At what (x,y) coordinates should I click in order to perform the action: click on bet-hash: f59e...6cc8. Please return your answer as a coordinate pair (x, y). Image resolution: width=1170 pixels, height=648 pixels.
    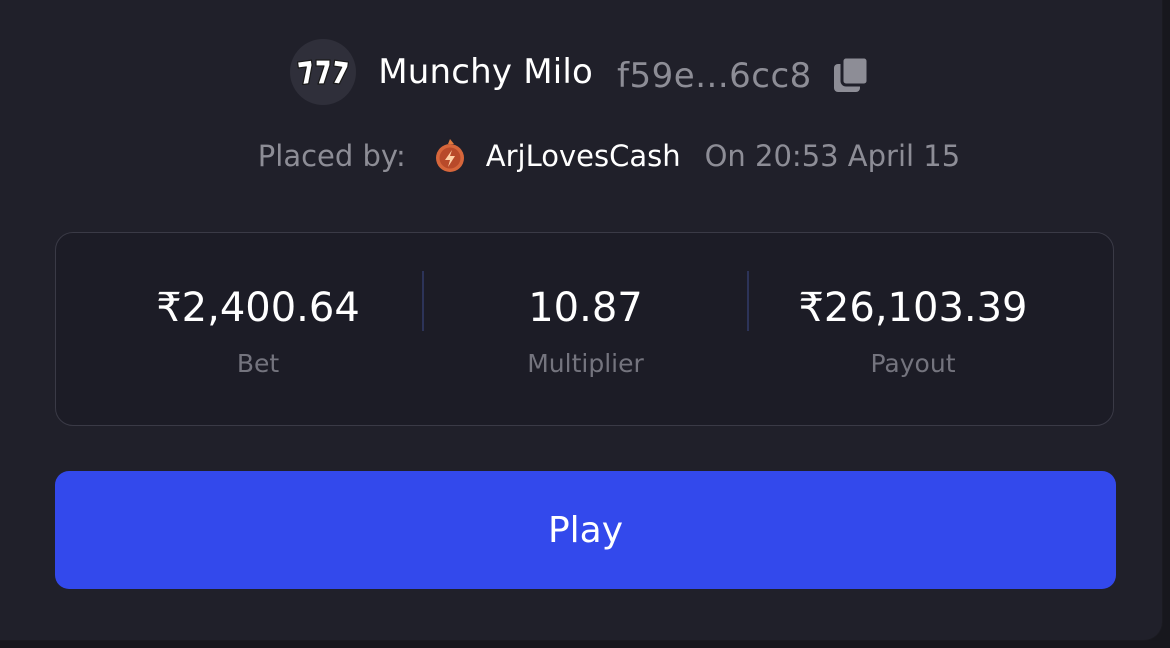
    Looking at the image, I should click on (714, 76).